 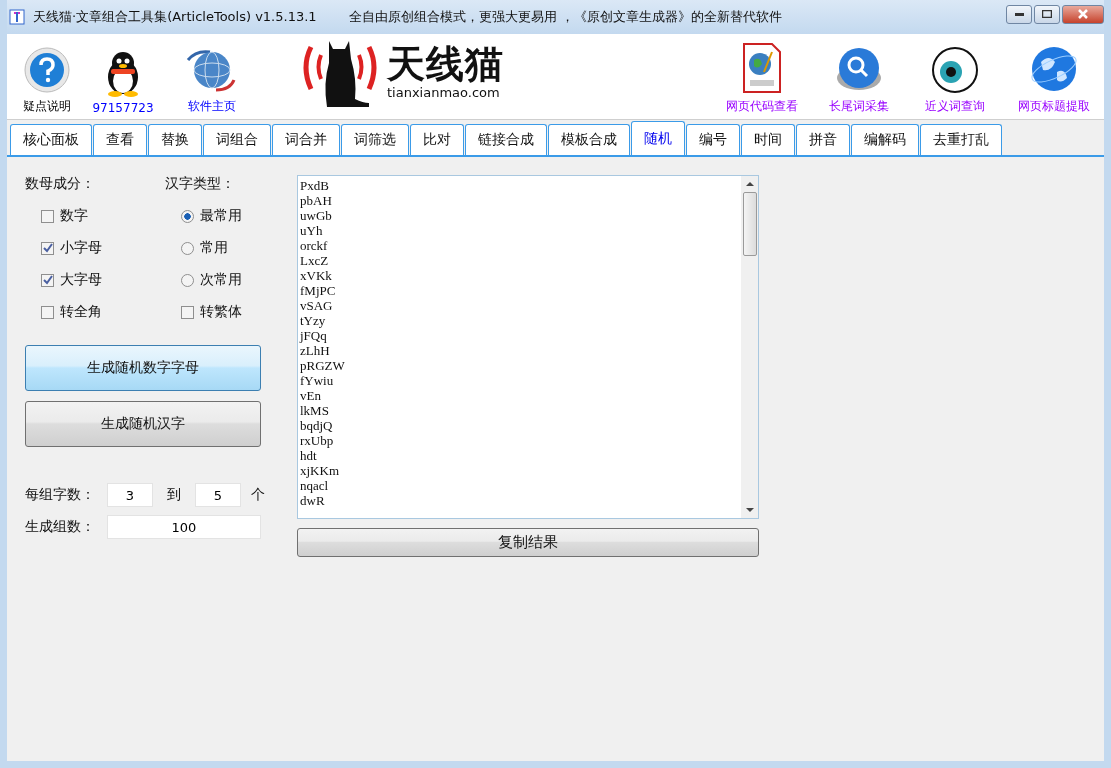 I want to click on maximize-button, so click(x=1047, y=14).